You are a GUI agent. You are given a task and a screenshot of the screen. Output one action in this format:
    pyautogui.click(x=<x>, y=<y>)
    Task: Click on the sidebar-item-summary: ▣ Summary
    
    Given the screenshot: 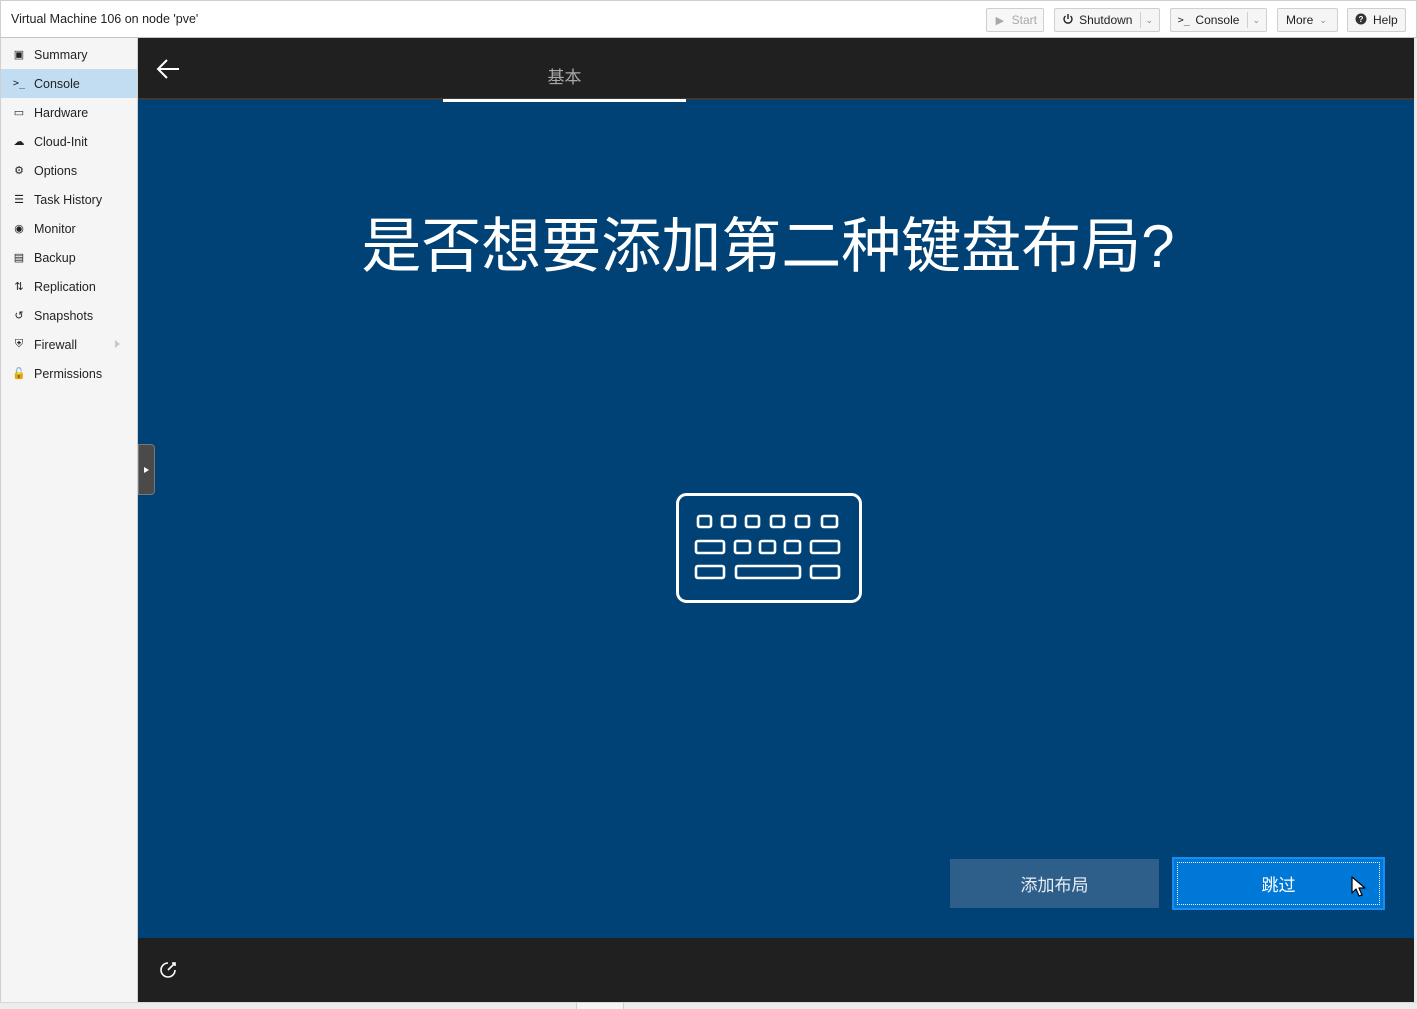 What is the action you would take?
    pyautogui.click(x=69, y=54)
    